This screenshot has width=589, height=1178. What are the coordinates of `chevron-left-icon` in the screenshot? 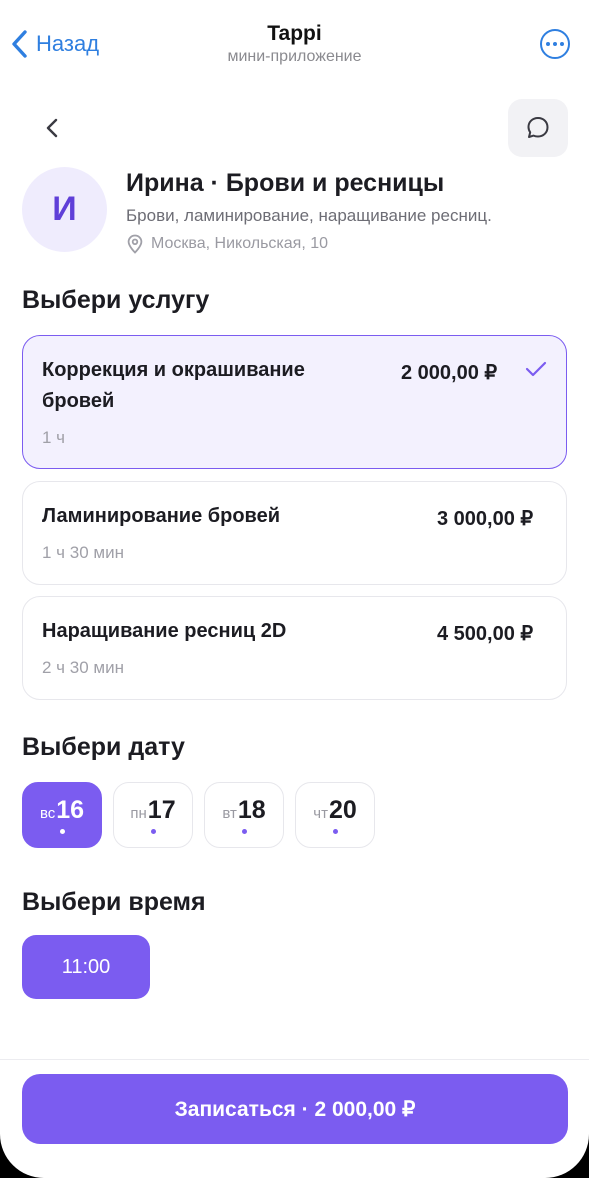 It's located at (52, 128).